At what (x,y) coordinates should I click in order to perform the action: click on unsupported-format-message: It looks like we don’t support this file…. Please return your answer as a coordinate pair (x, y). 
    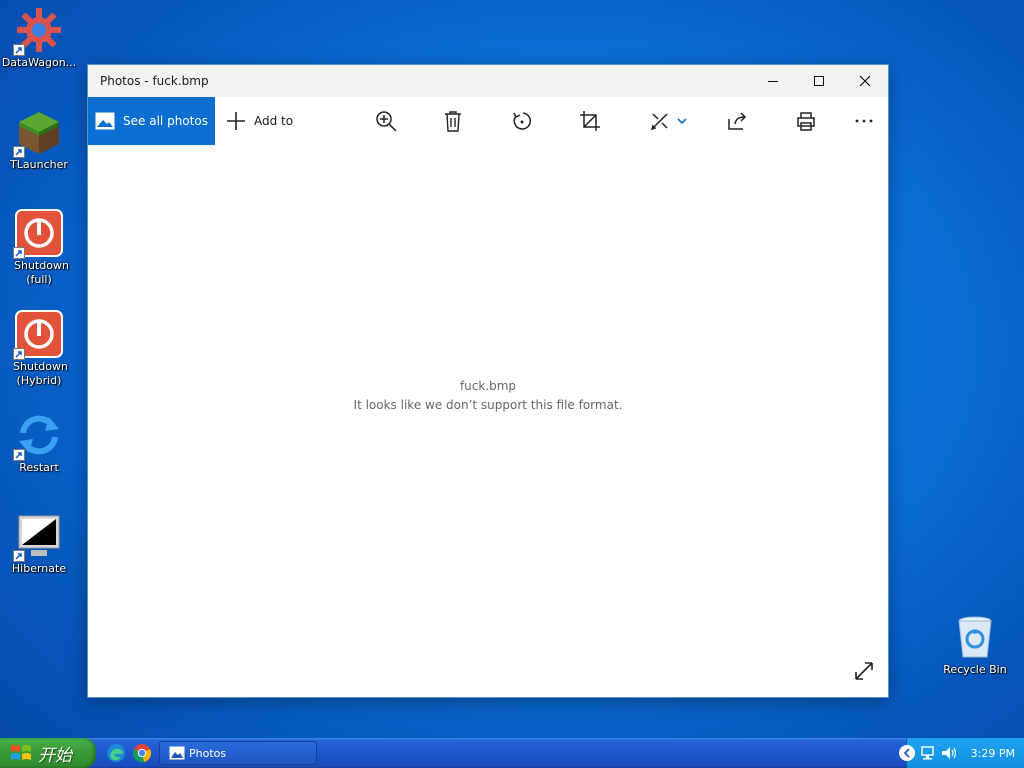
    Looking at the image, I should click on (488, 405).